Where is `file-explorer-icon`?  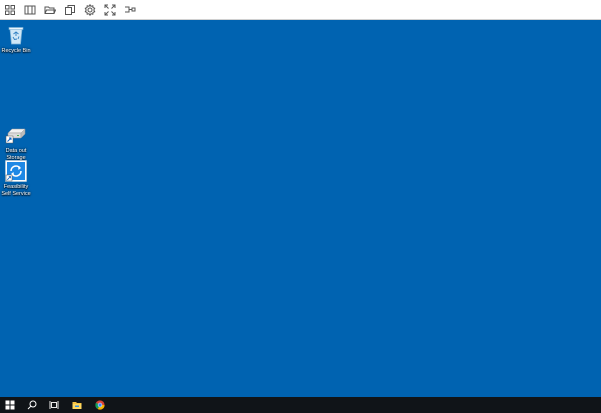 file-explorer-icon is located at coordinates (77, 405).